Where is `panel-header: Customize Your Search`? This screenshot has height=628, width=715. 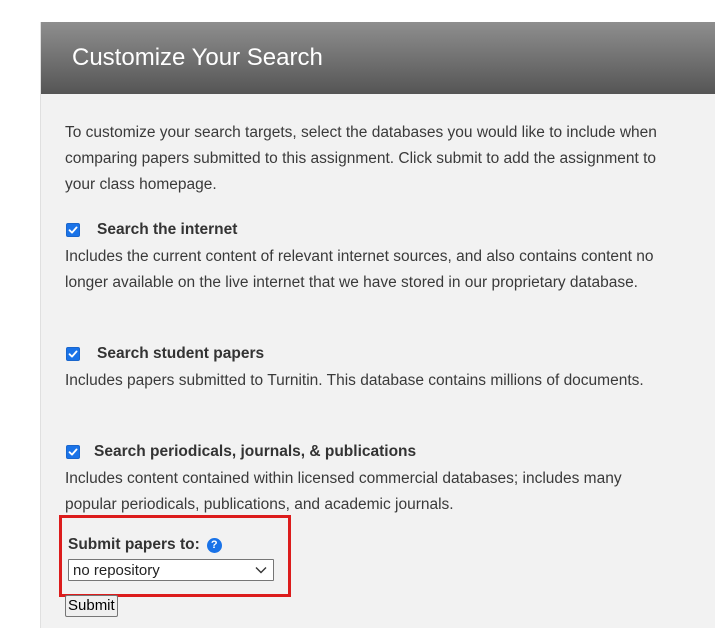
panel-header: Customize Your Search is located at coordinates (378, 58).